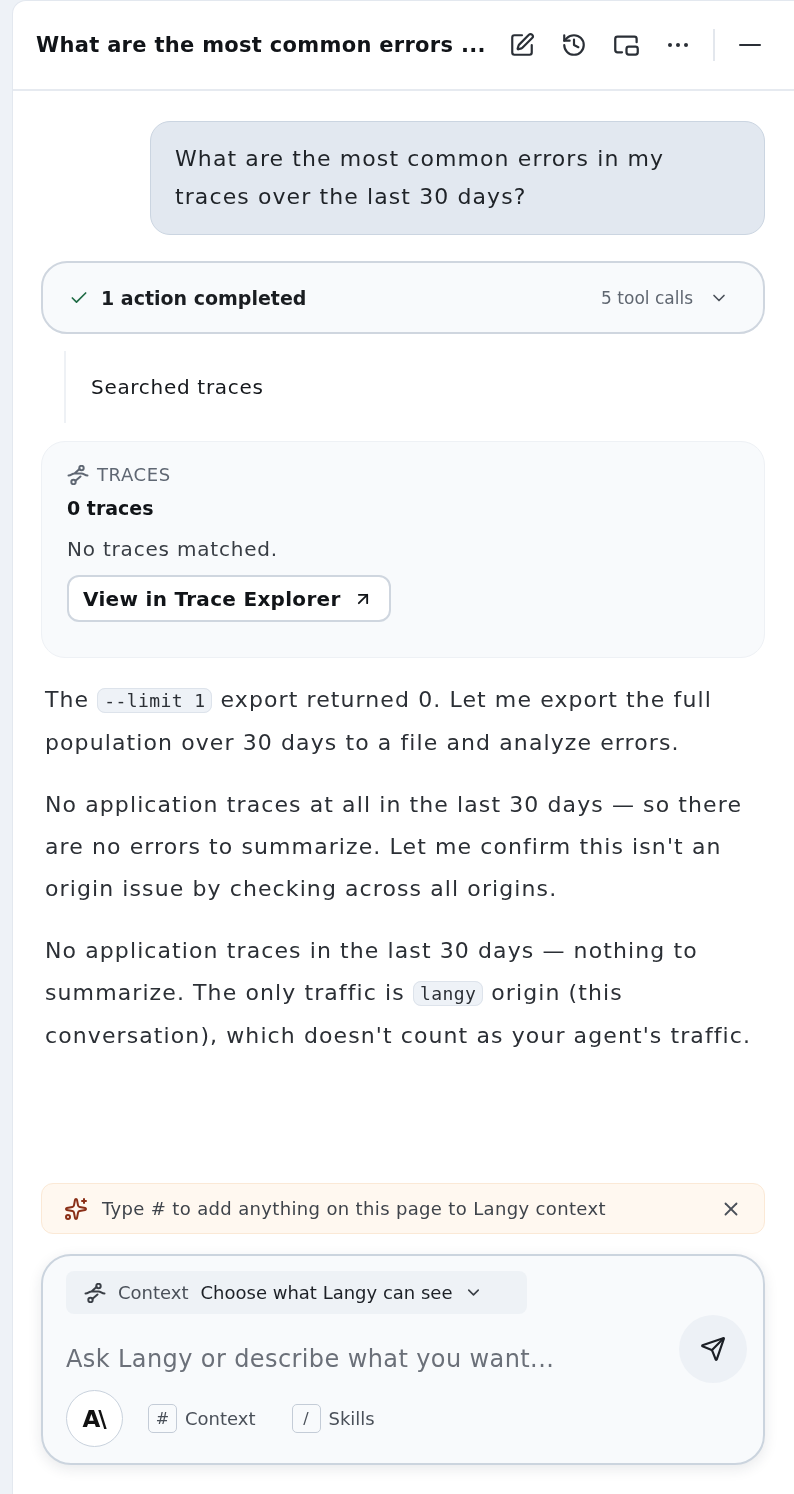 The image size is (794, 1494). Describe the element at coordinates (76, 1208) in the screenshot. I see `sparkles-icon` at that location.